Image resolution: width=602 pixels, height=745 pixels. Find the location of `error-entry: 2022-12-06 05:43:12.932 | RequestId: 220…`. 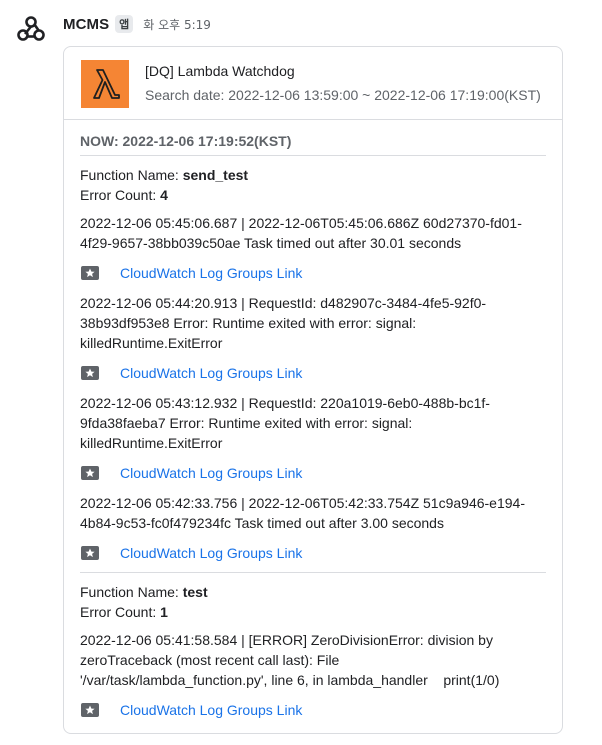

error-entry: 2022-12-06 05:43:12.932 | RequestId: 220… is located at coordinates (285, 423).